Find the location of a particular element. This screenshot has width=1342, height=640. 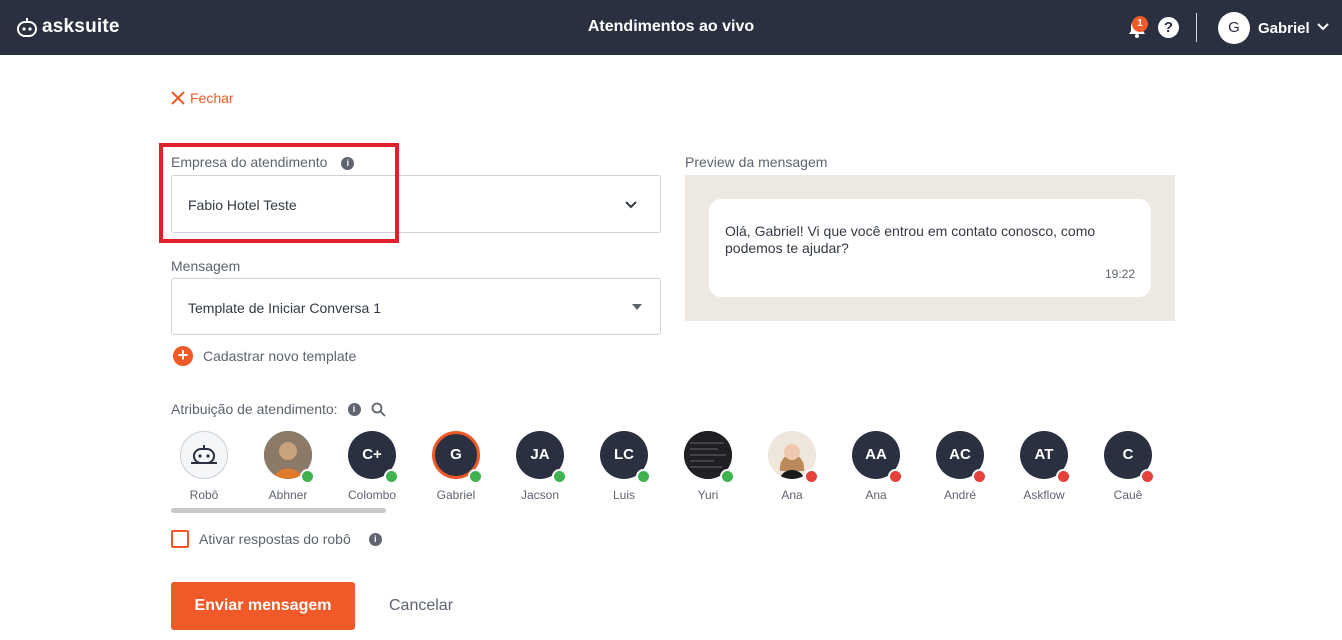

agent-robo: Robô is located at coordinates (204, 467).